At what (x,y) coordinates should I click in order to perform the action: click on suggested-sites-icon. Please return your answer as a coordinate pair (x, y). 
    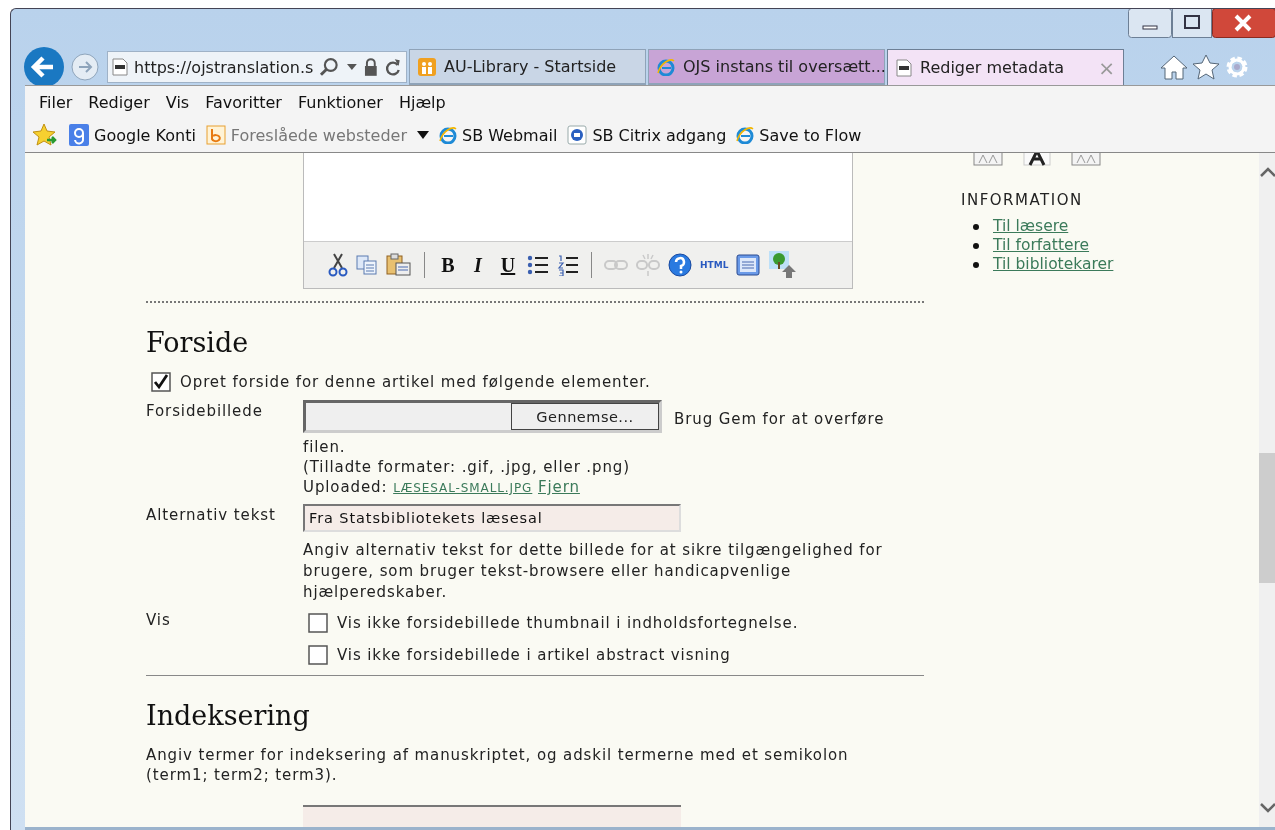
    Looking at the image, I should click on (215, 135).